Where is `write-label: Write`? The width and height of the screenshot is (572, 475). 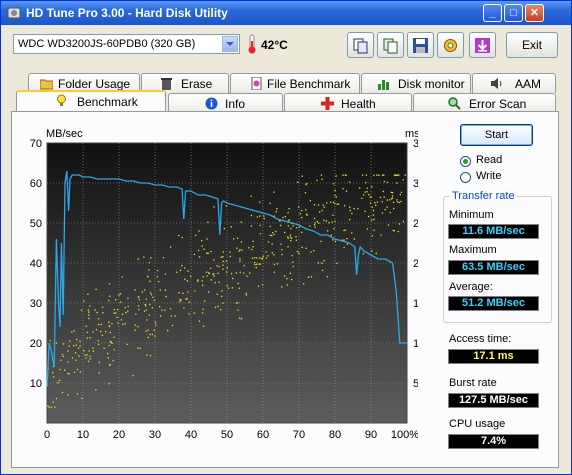
write-label: Write is located at coordinates (488, 176).